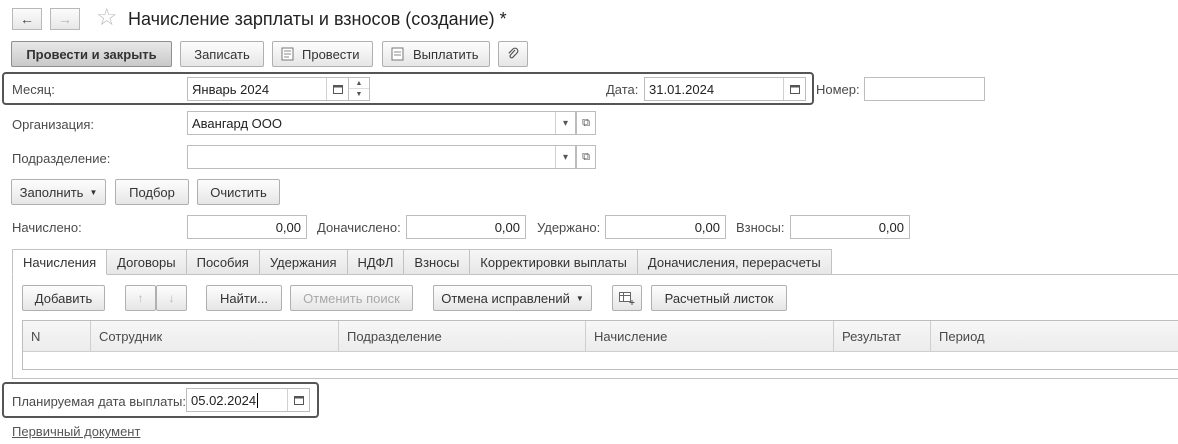  Describe the element at coordinates (99, 401) in the screenshot. I see `planned-date-label: Планируемая дата выплаты:` at that location.